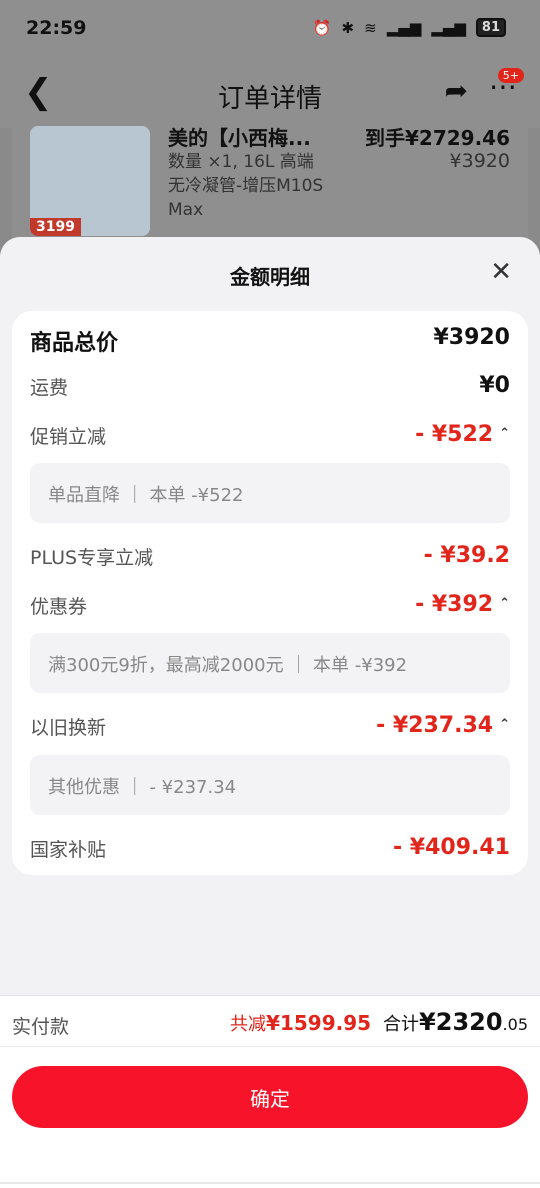  Describe the element at coordinates (228, 665) in the screenshot. I see `coupon-detail-text: 满300元9折，最高减2000元 ｜ 本单 -¥392` at that location.